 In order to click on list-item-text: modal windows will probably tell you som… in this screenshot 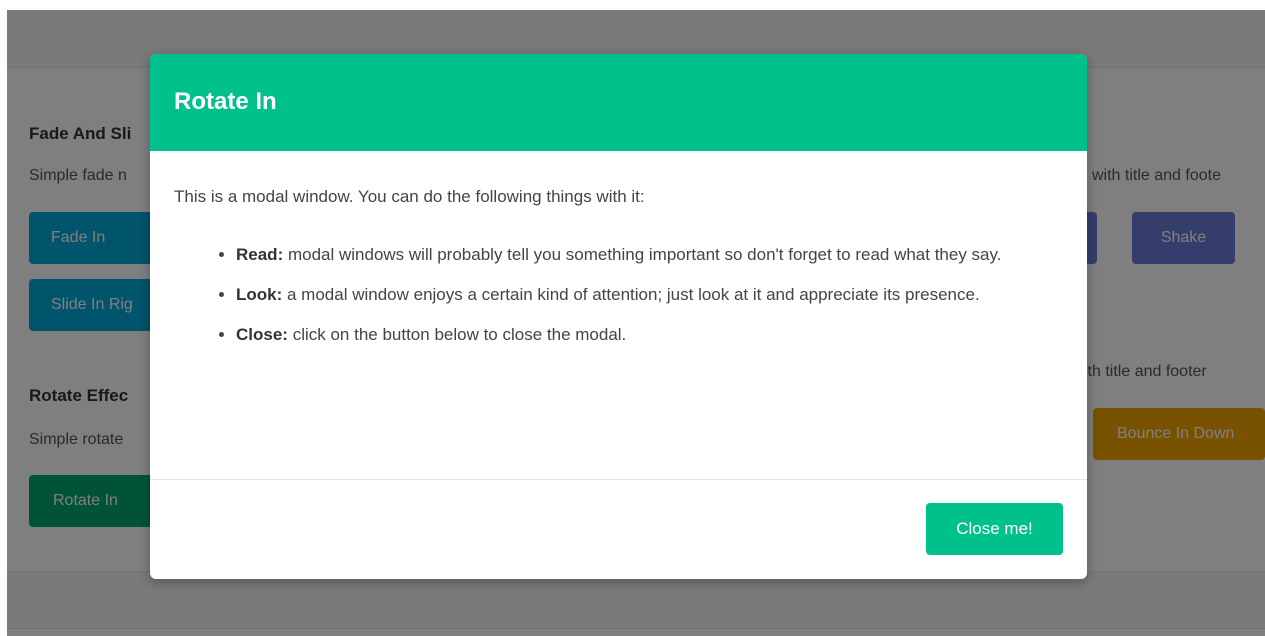, I will do `click(642, 254)`.